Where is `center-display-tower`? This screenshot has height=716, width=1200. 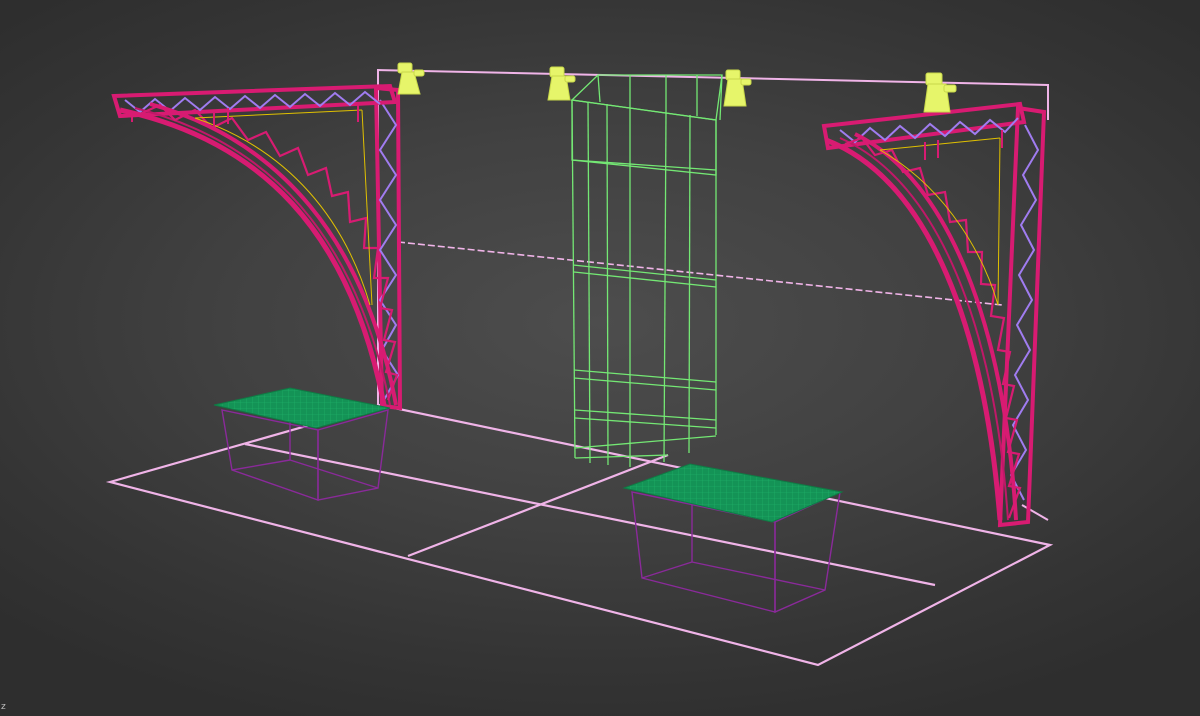
center-display-tower is located at coordinates (646, 270).